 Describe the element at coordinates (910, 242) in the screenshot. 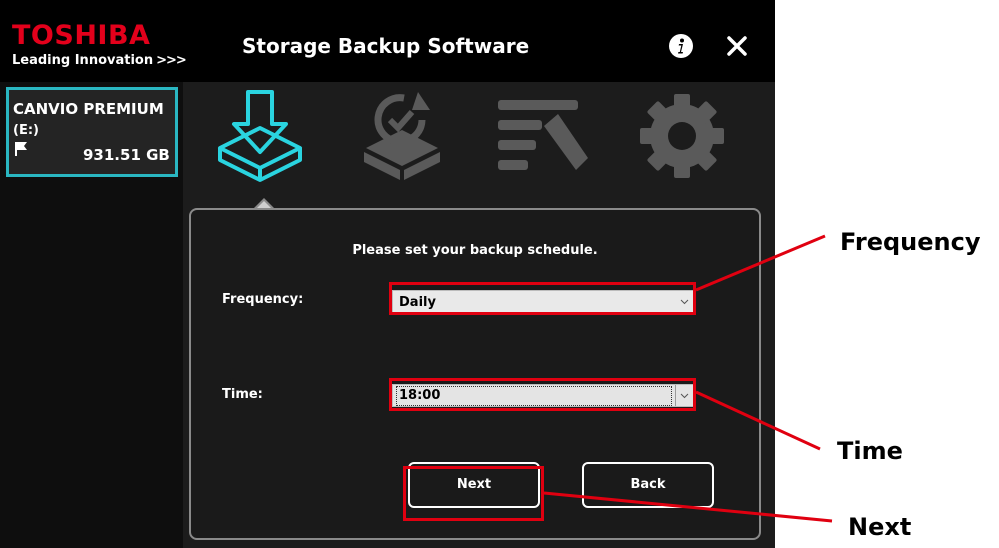

I see `frequency-callout: Frequency` at that location.